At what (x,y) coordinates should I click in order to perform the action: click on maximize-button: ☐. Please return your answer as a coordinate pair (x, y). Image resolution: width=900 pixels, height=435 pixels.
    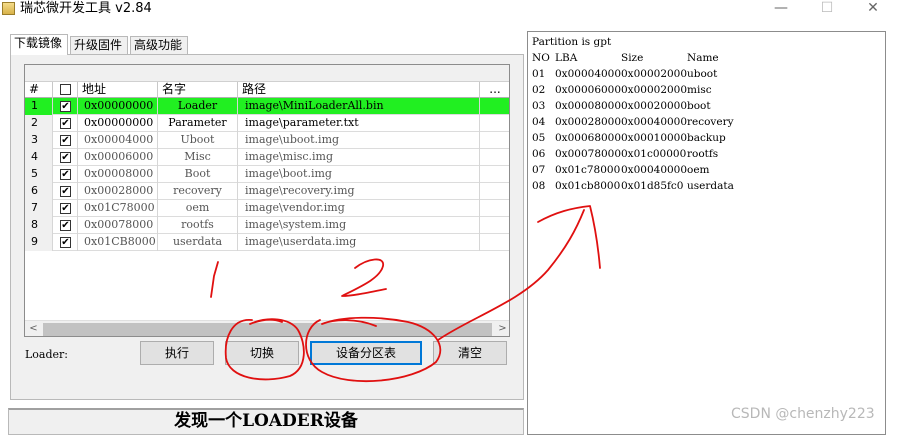
    Looking at the image, I should click on (827, 10).